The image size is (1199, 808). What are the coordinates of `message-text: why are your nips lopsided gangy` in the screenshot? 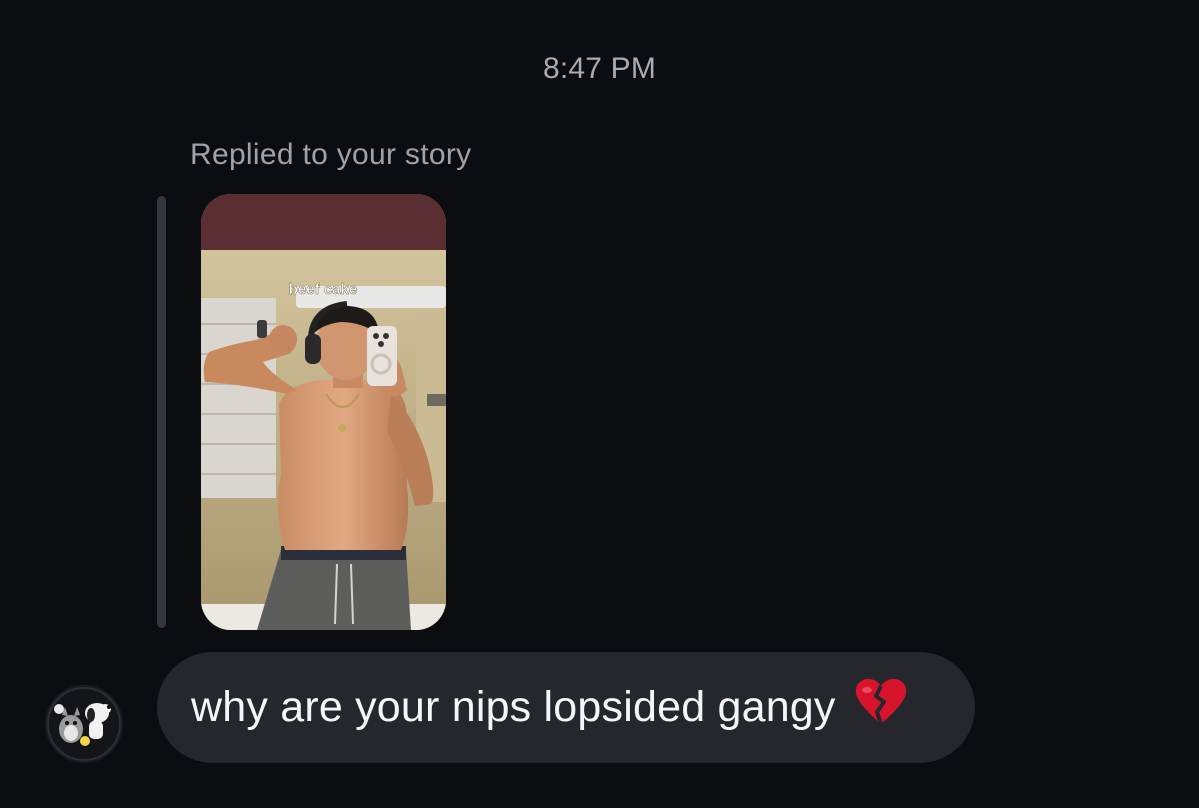 It's located at (513, 707).